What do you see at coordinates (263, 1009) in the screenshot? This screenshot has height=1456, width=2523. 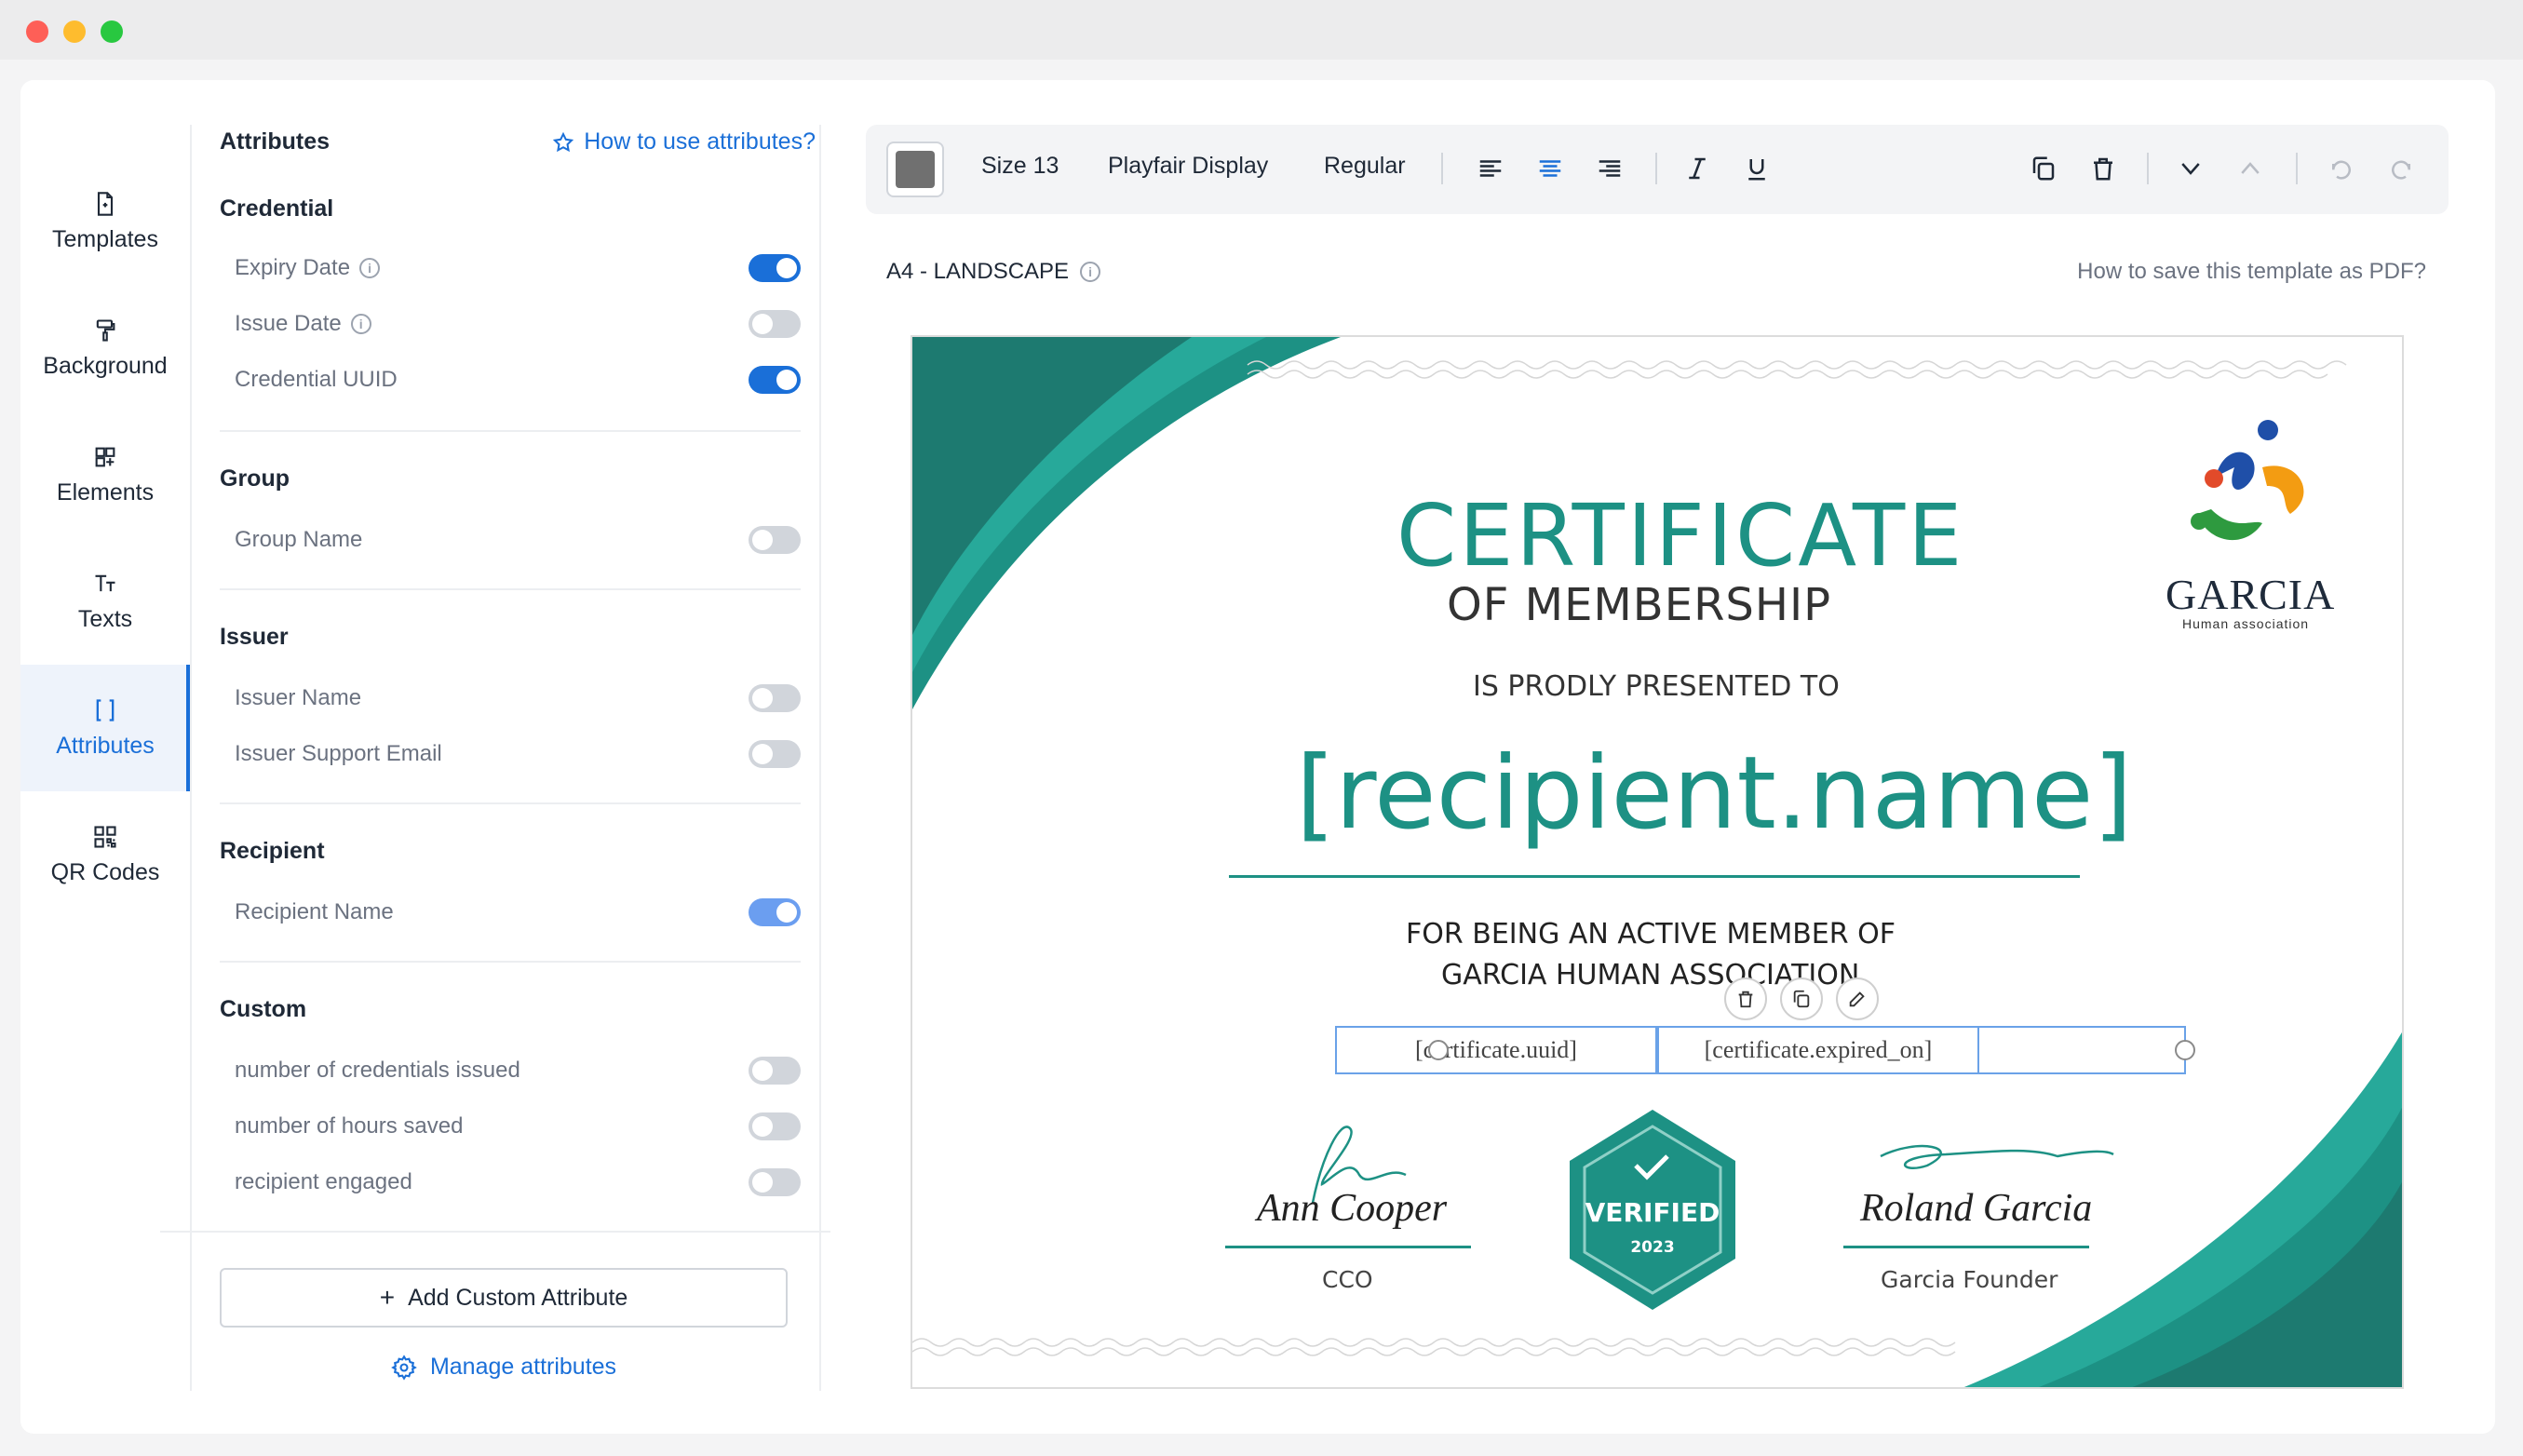 I see `section-title-custom: Custom` at bounding box center [263, 1009].